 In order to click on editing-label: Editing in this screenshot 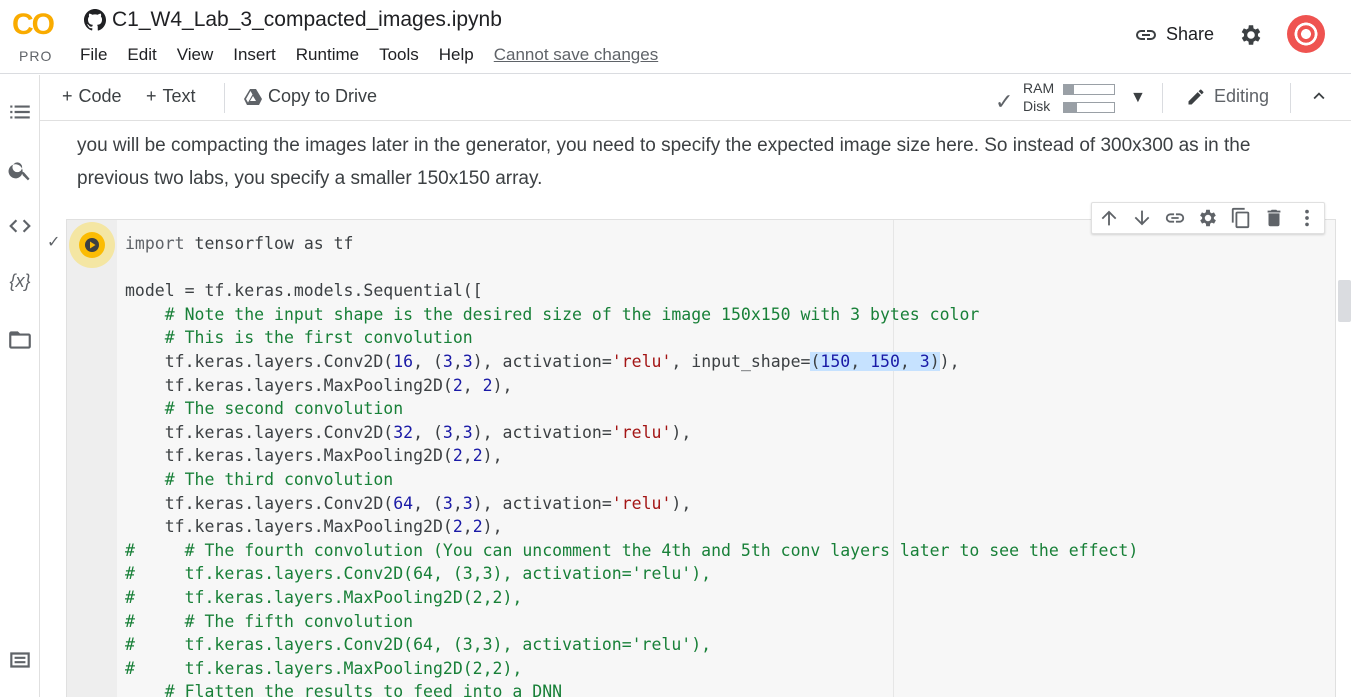, I will do `click(1242, 96)`.